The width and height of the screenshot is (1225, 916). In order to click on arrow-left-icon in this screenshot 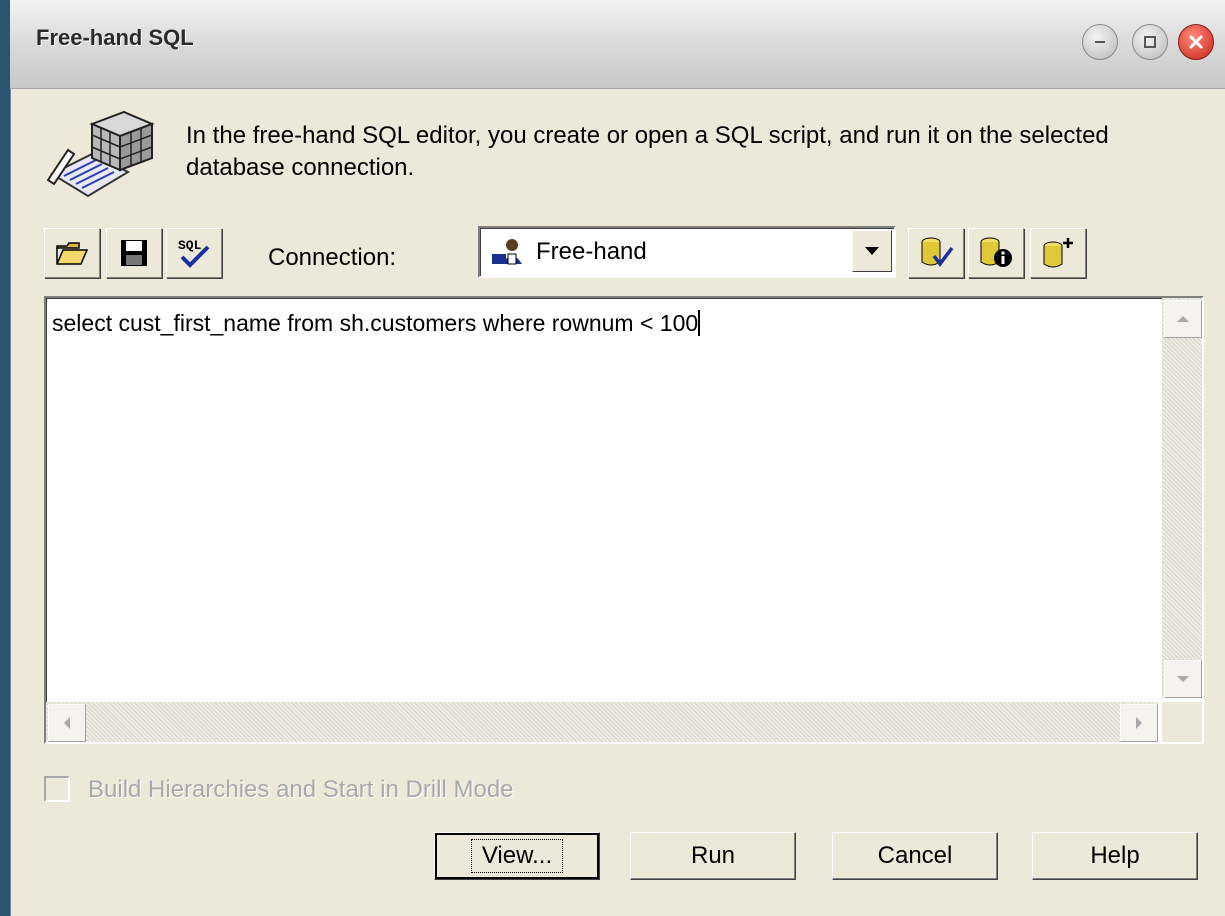, I will do `click(67, 723)`.